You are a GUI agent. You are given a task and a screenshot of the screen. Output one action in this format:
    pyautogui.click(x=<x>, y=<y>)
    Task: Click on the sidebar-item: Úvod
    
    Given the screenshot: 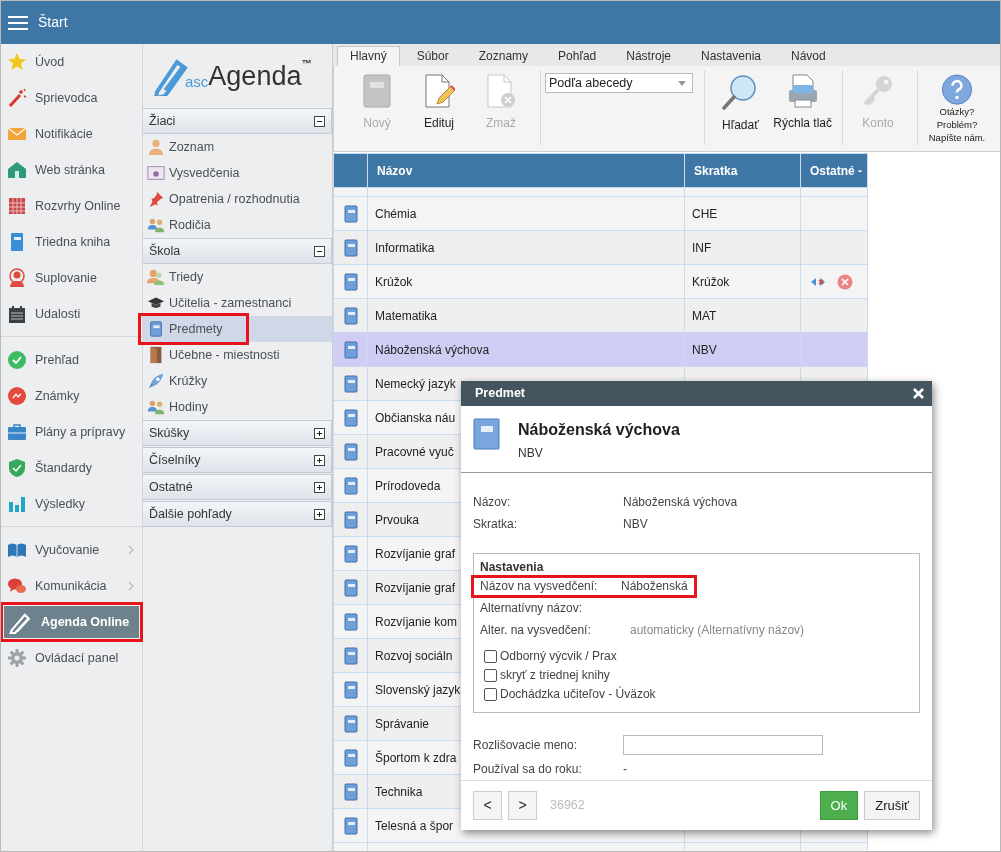 What is the action you would take?
    pyautogui.click(x=71, y=62)
    